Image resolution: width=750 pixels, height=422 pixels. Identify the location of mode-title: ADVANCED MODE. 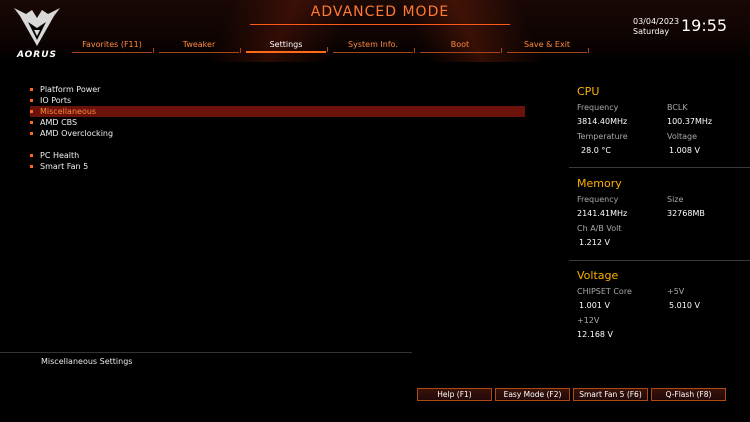
(380, 12).